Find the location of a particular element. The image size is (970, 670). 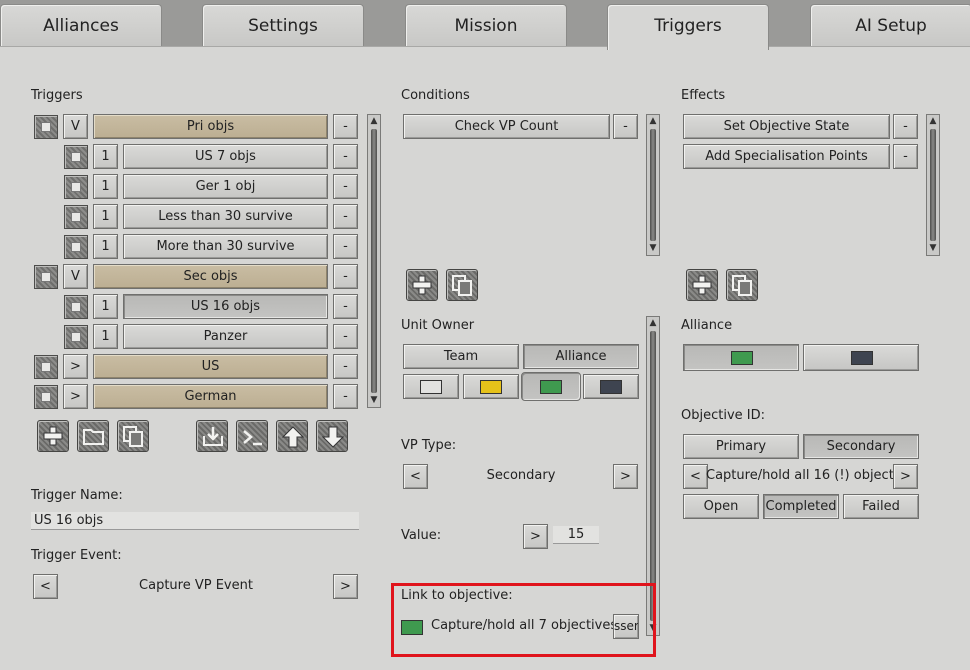

trigger-event-prev-button: < is located at coordinates (45, 586).